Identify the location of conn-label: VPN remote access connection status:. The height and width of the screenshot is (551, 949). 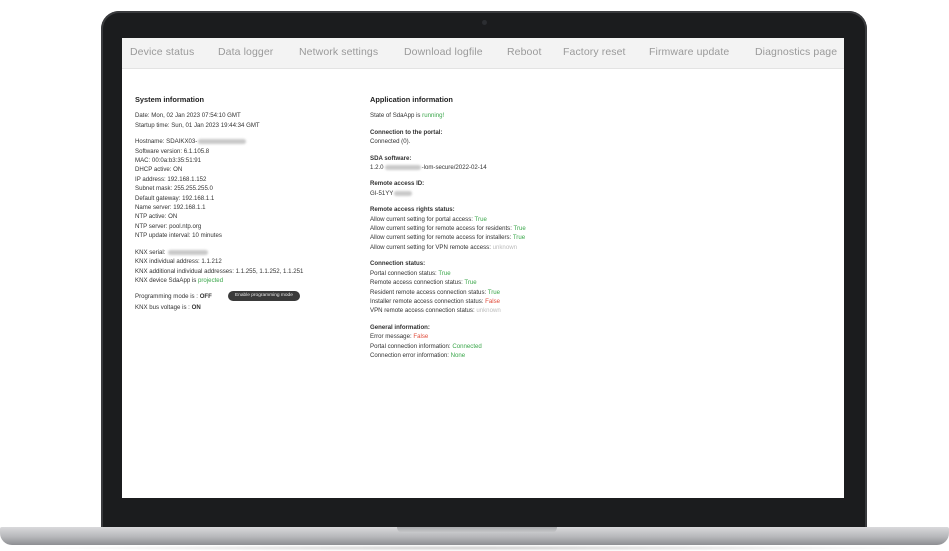
(423, 311).